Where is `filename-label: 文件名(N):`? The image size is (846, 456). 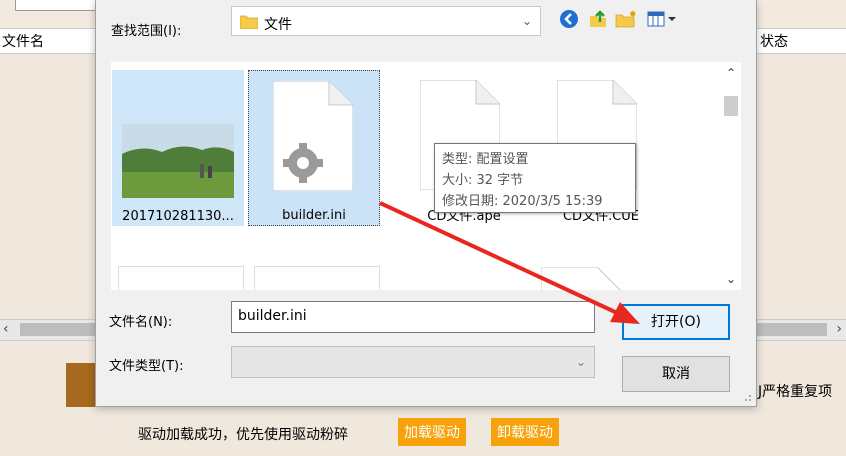 filename-label: 文件名(N): is located at coordinates (141, 322).